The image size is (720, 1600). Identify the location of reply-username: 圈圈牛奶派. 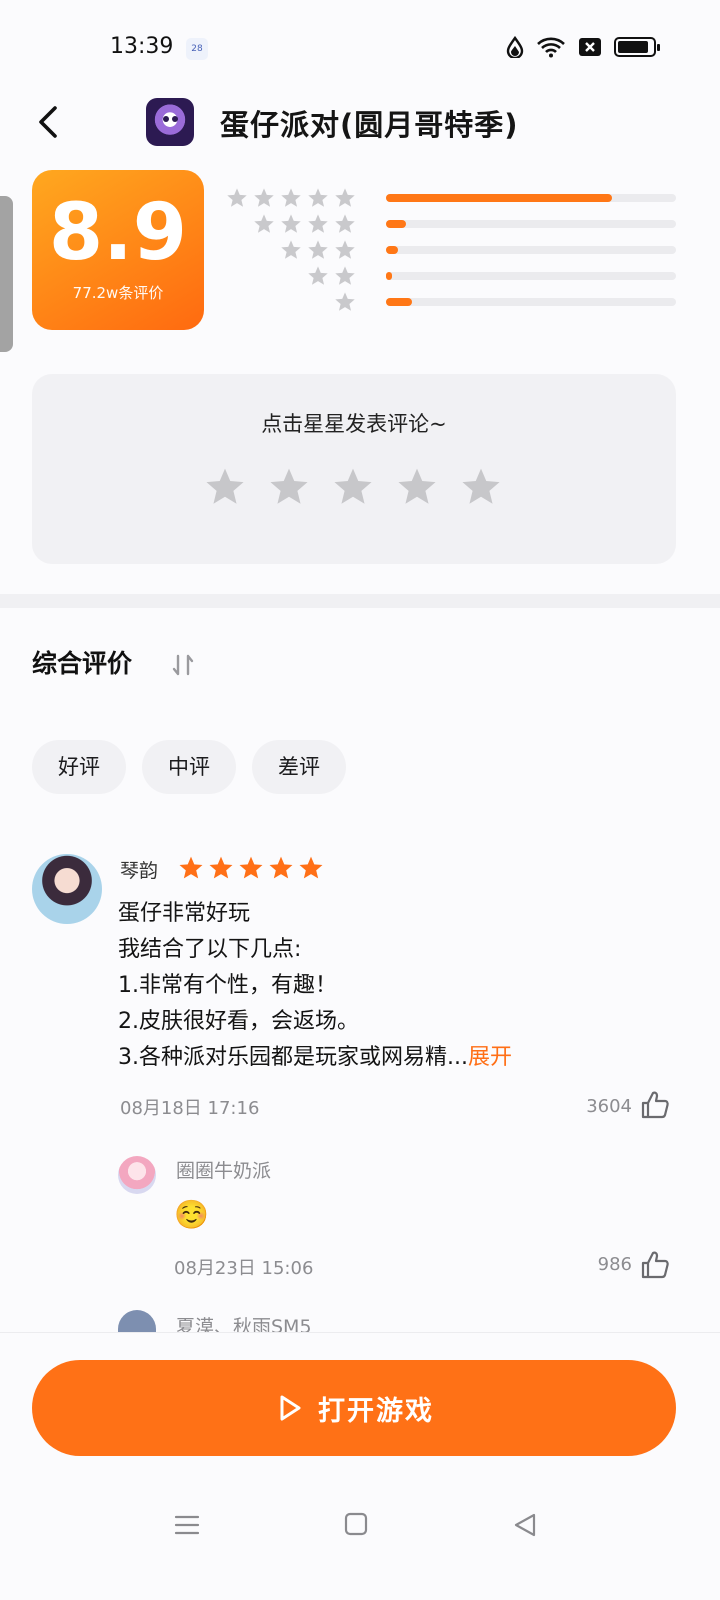
(223, 1169).